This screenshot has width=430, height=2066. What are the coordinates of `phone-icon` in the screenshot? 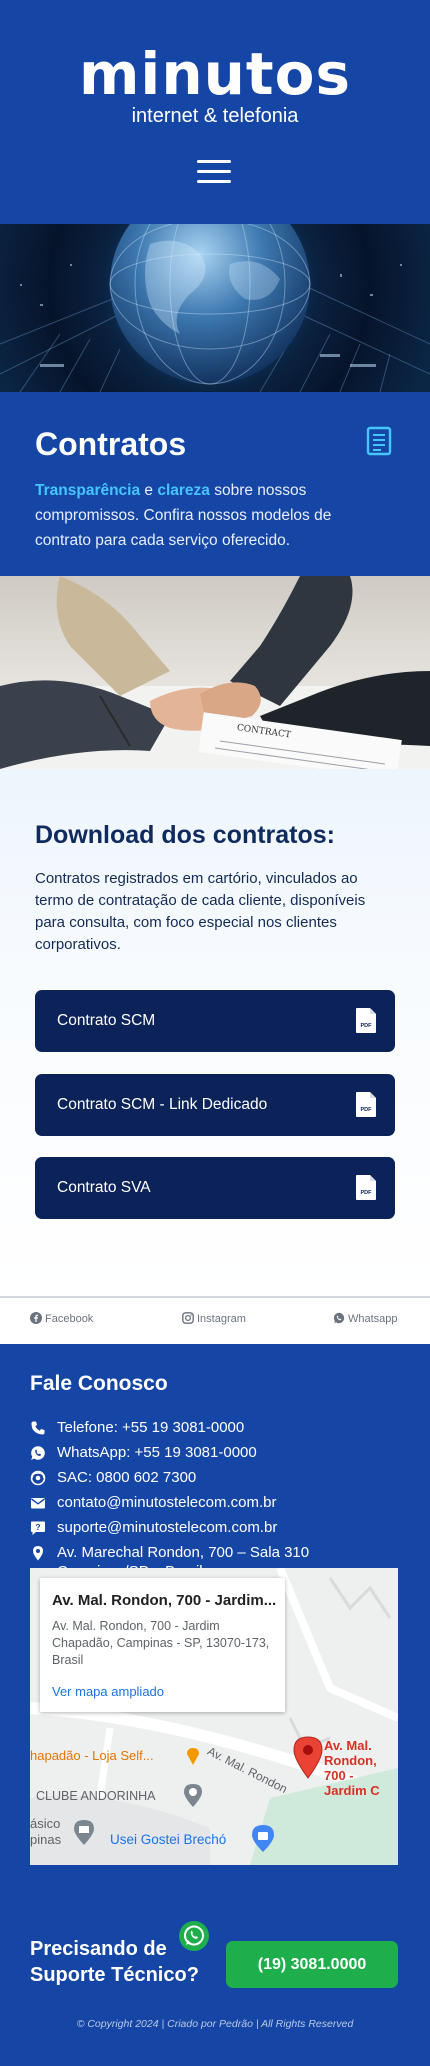 It's located at (38, 1428).